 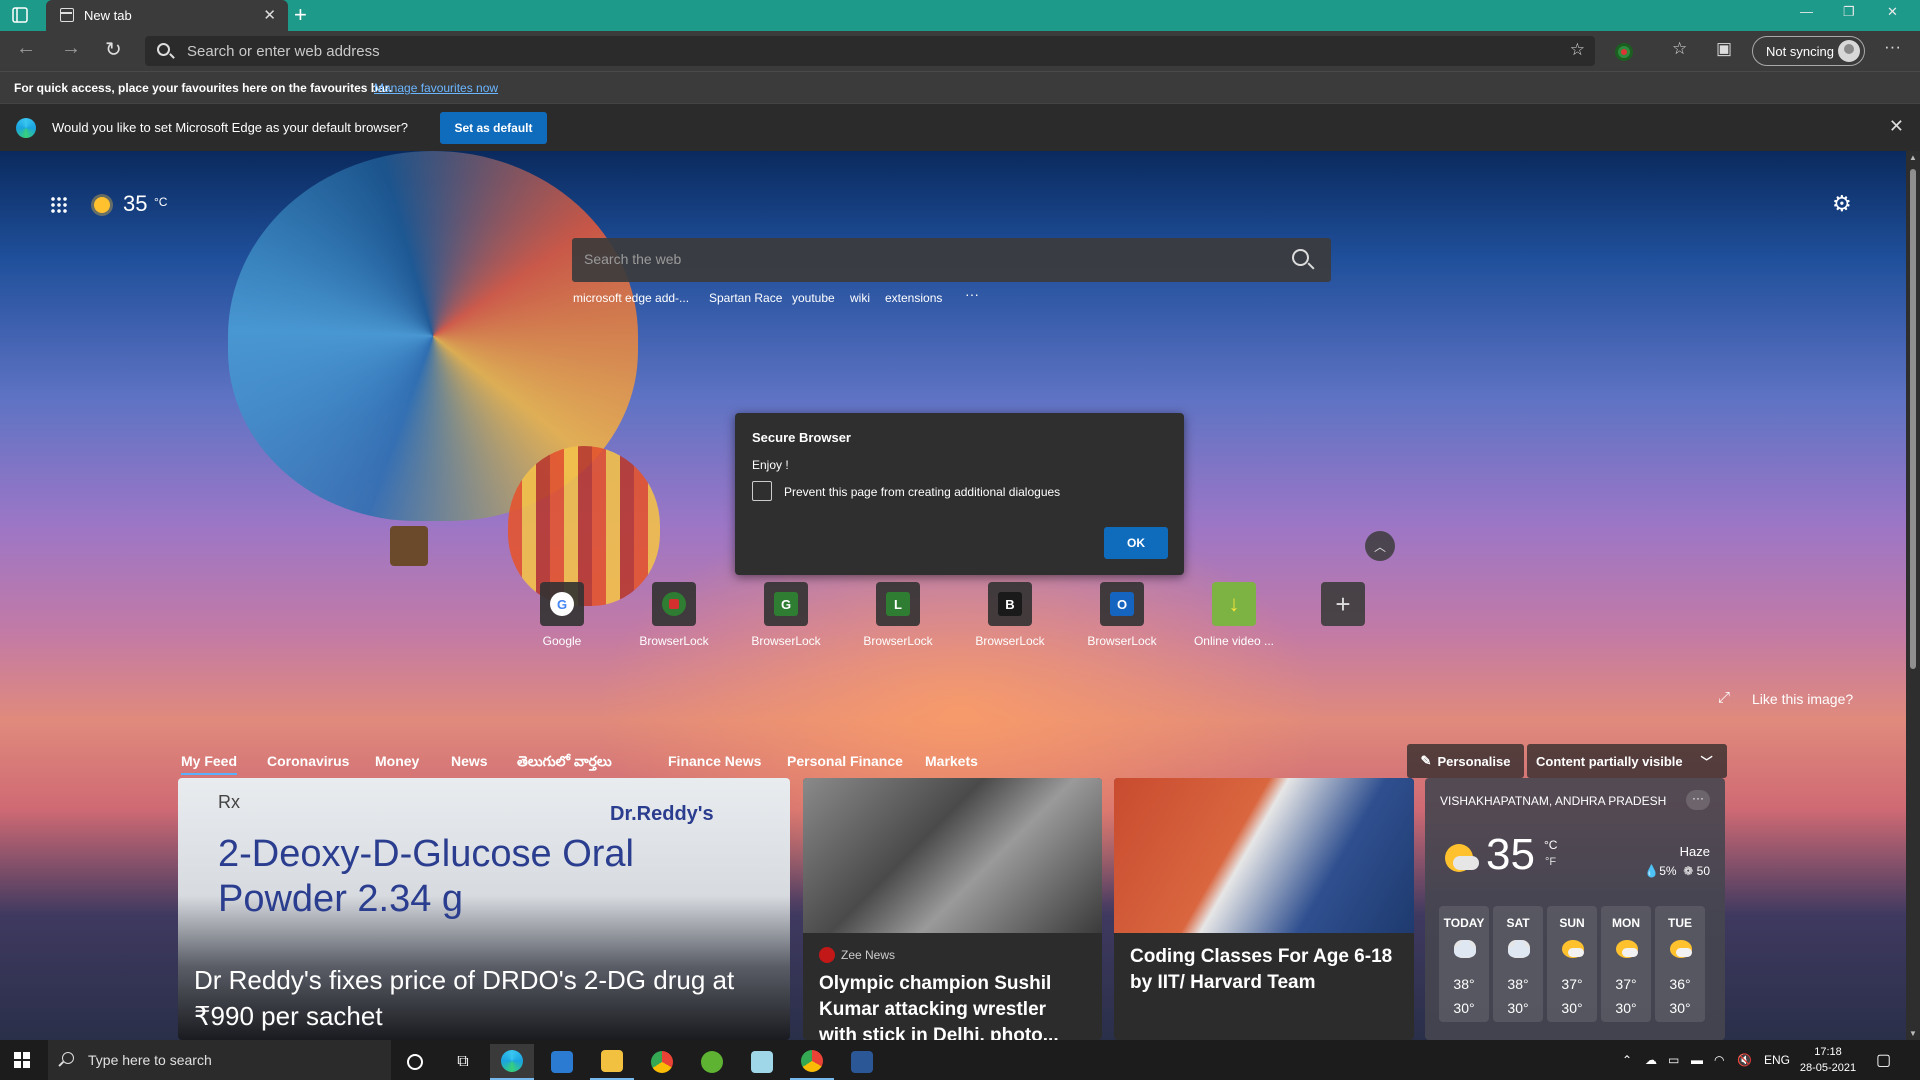 What do you see at coordinates (22, 1060) in the screenshot?
I see `windows-start-icon` at bounding box center [22, 1060].